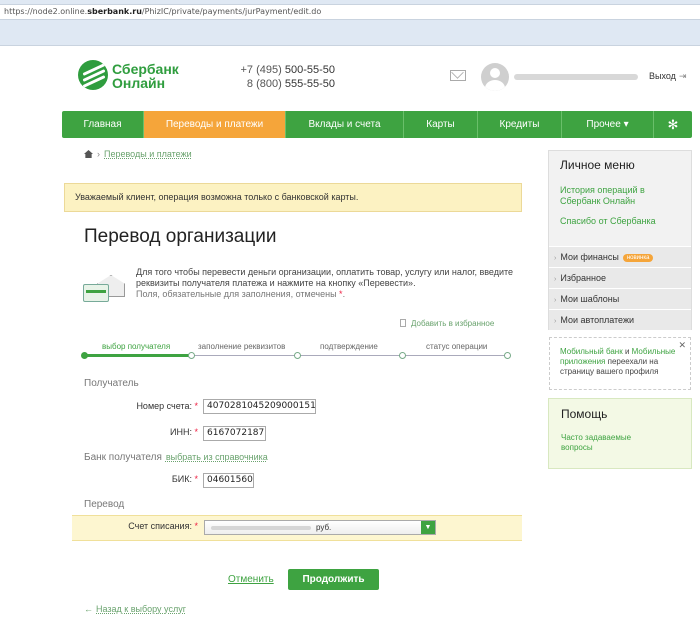 This screenshot has height=630, width=700. Describe the element at coordinates (93, 75) in the screenshot. I see `logo-icon` at that location.